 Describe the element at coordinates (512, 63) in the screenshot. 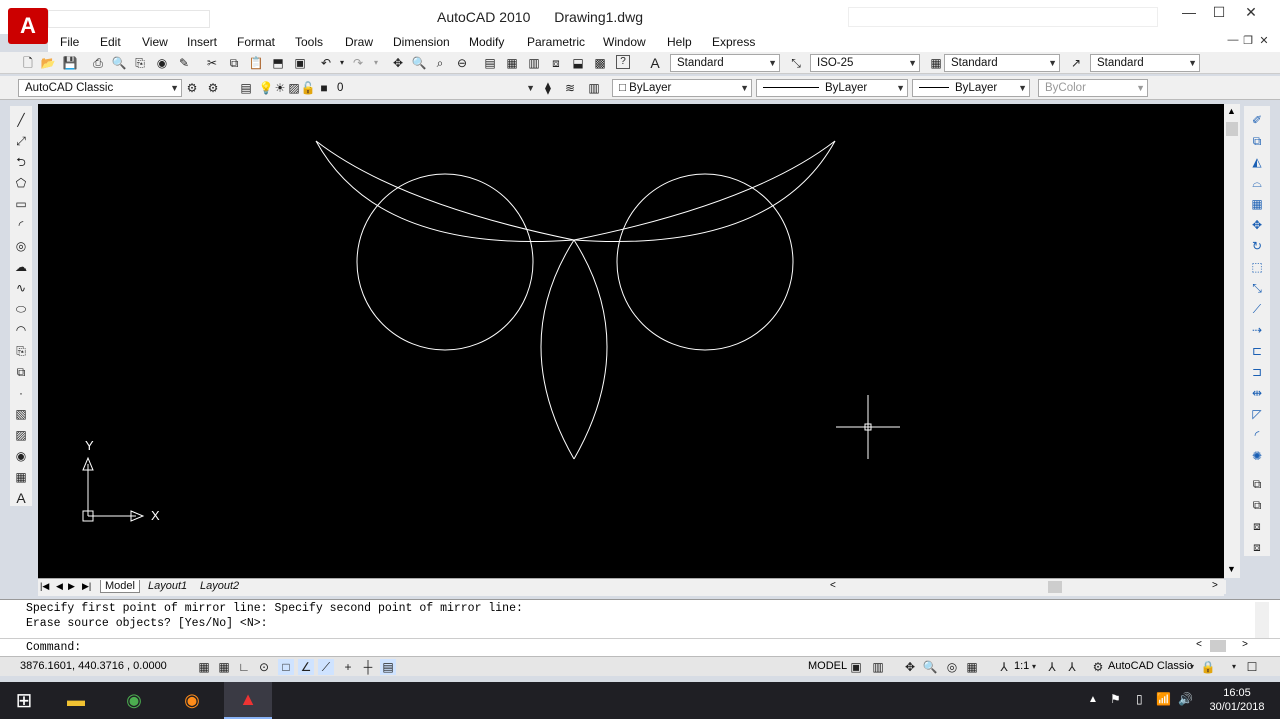

I see `design-center-icon: ▦` at that location.